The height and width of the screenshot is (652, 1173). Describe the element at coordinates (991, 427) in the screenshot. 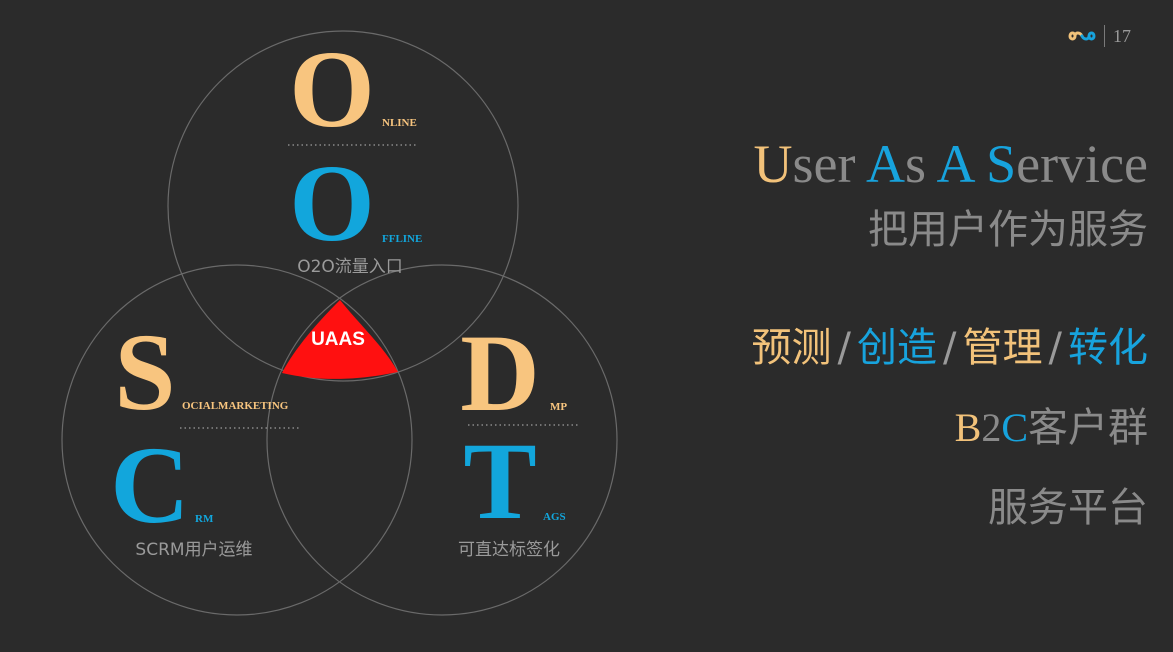

I see `b2c-two: 2` at that location.